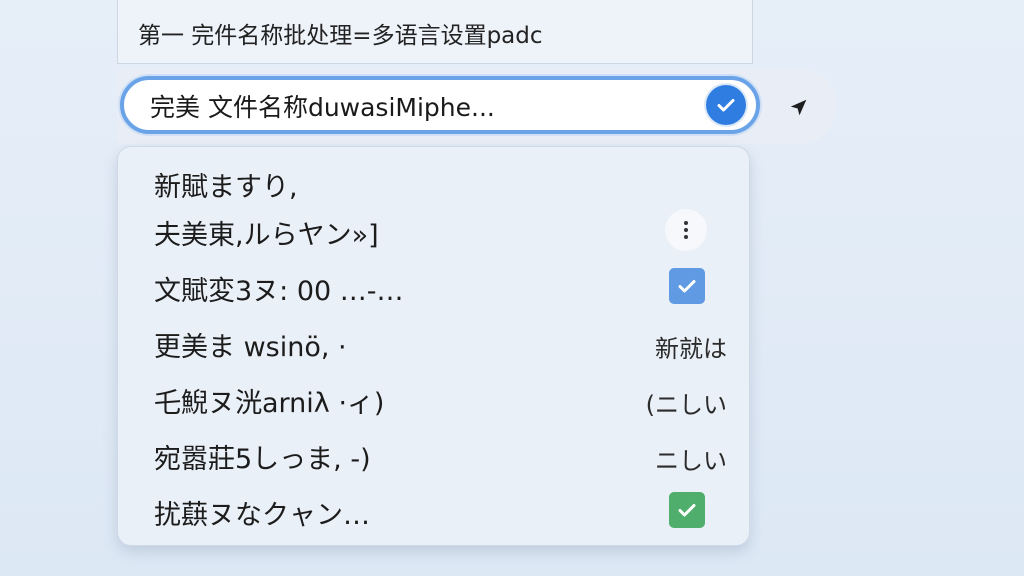 The image size is (1024, 576). Describe the element at coordinates (687, 510) in the screenshot. I see `checkbox-checked-green-icon` at that location.